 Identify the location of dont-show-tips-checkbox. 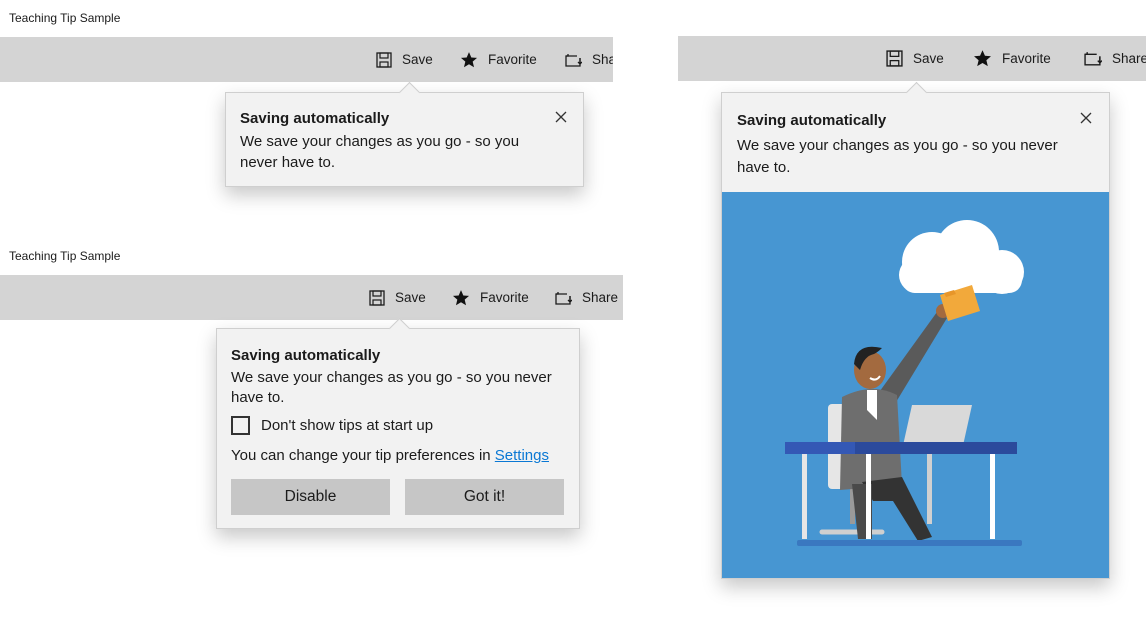
(240, 425).